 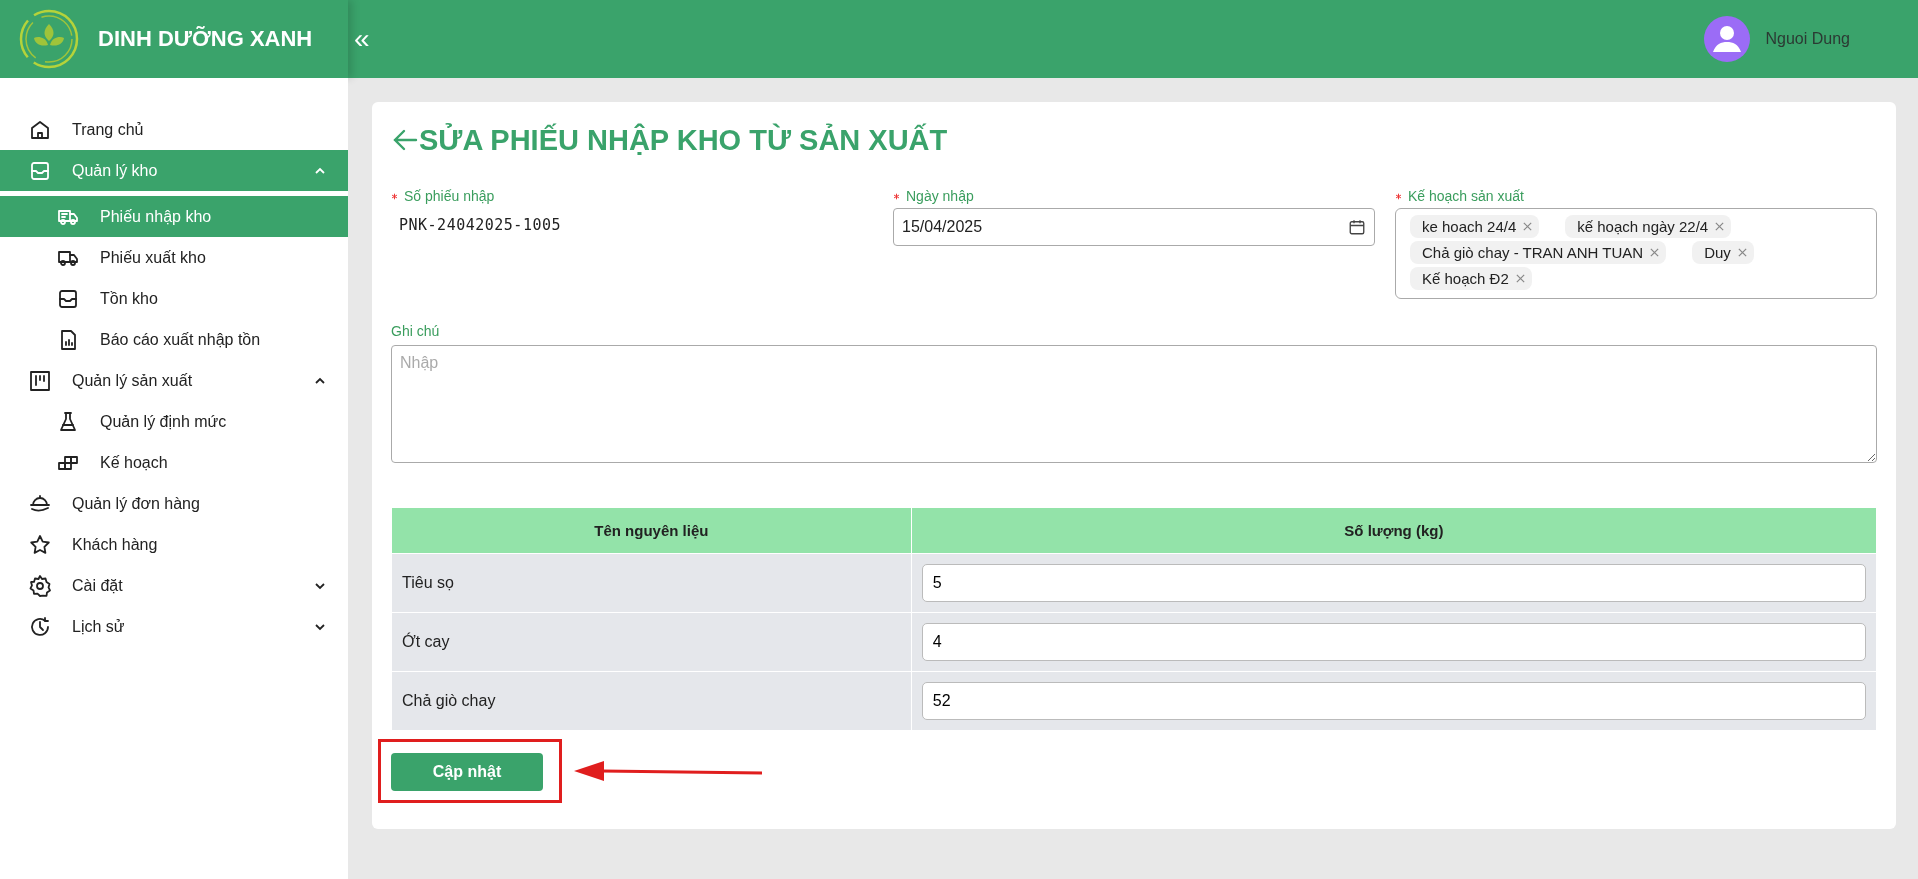 What do you see at coordinates (1394, 530) in the screenshot?
I see `column-header: Số lượng (kg)` at bounding box center [1394, 530].